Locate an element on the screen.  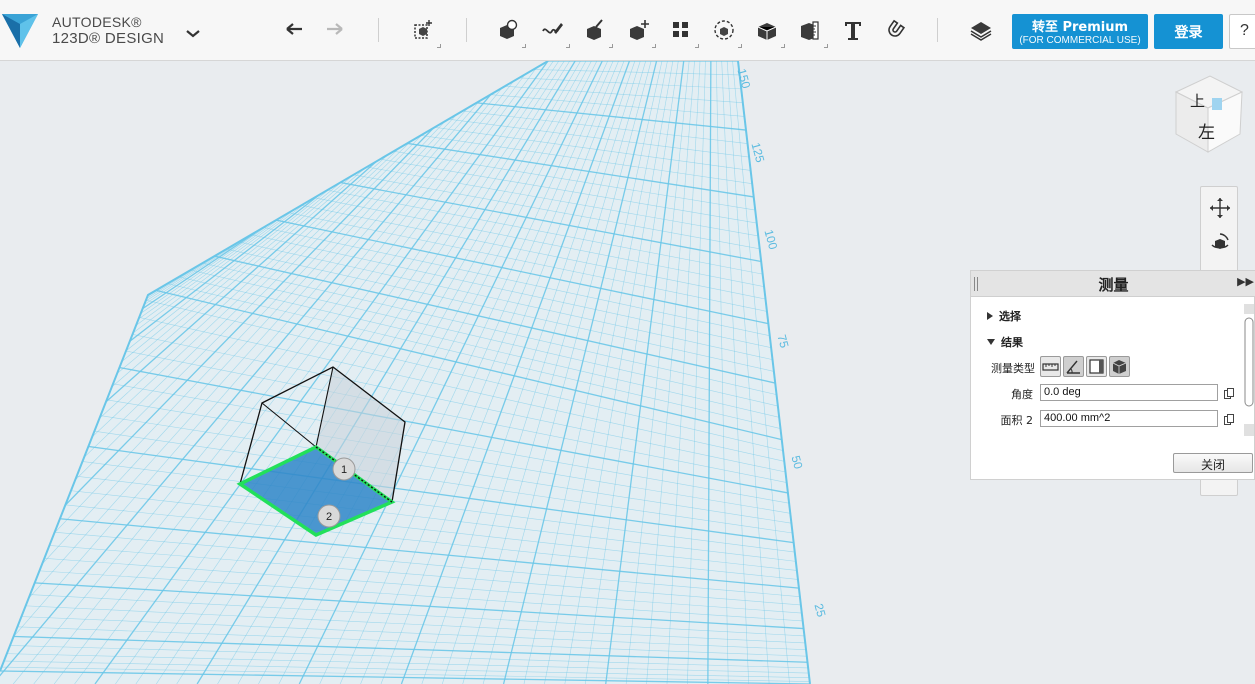
combine-button is located at coordinates (768, 31).